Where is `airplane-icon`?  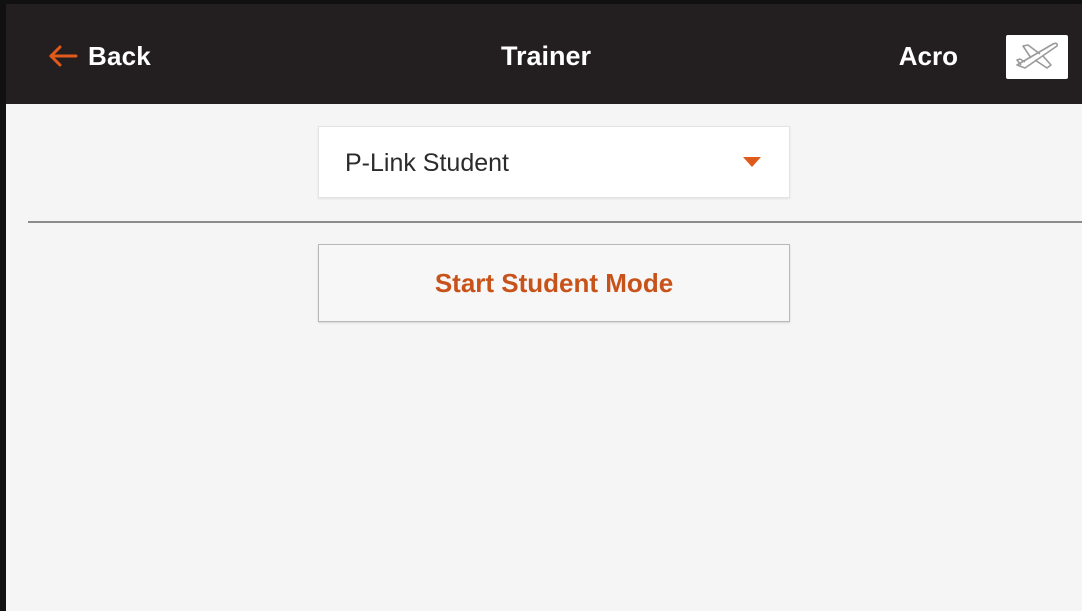
airplane-icon is located at coordinates (1037, 57).